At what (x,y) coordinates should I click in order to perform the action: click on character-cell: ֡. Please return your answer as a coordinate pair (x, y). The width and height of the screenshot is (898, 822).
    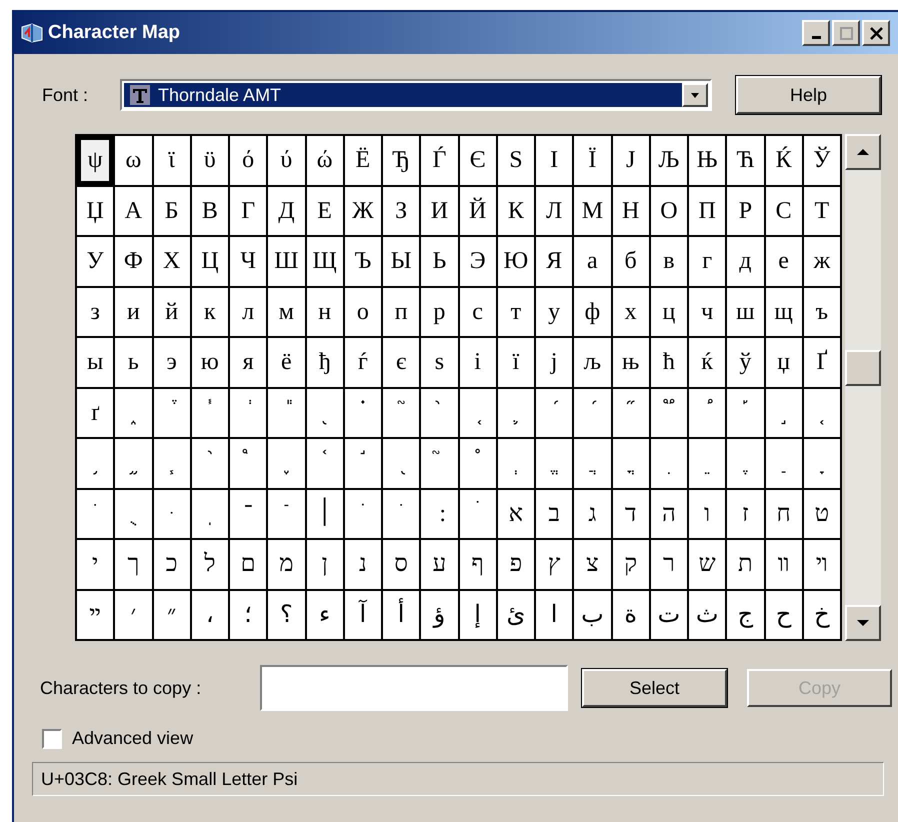
    Looking at the image, I should click on (746, 413).